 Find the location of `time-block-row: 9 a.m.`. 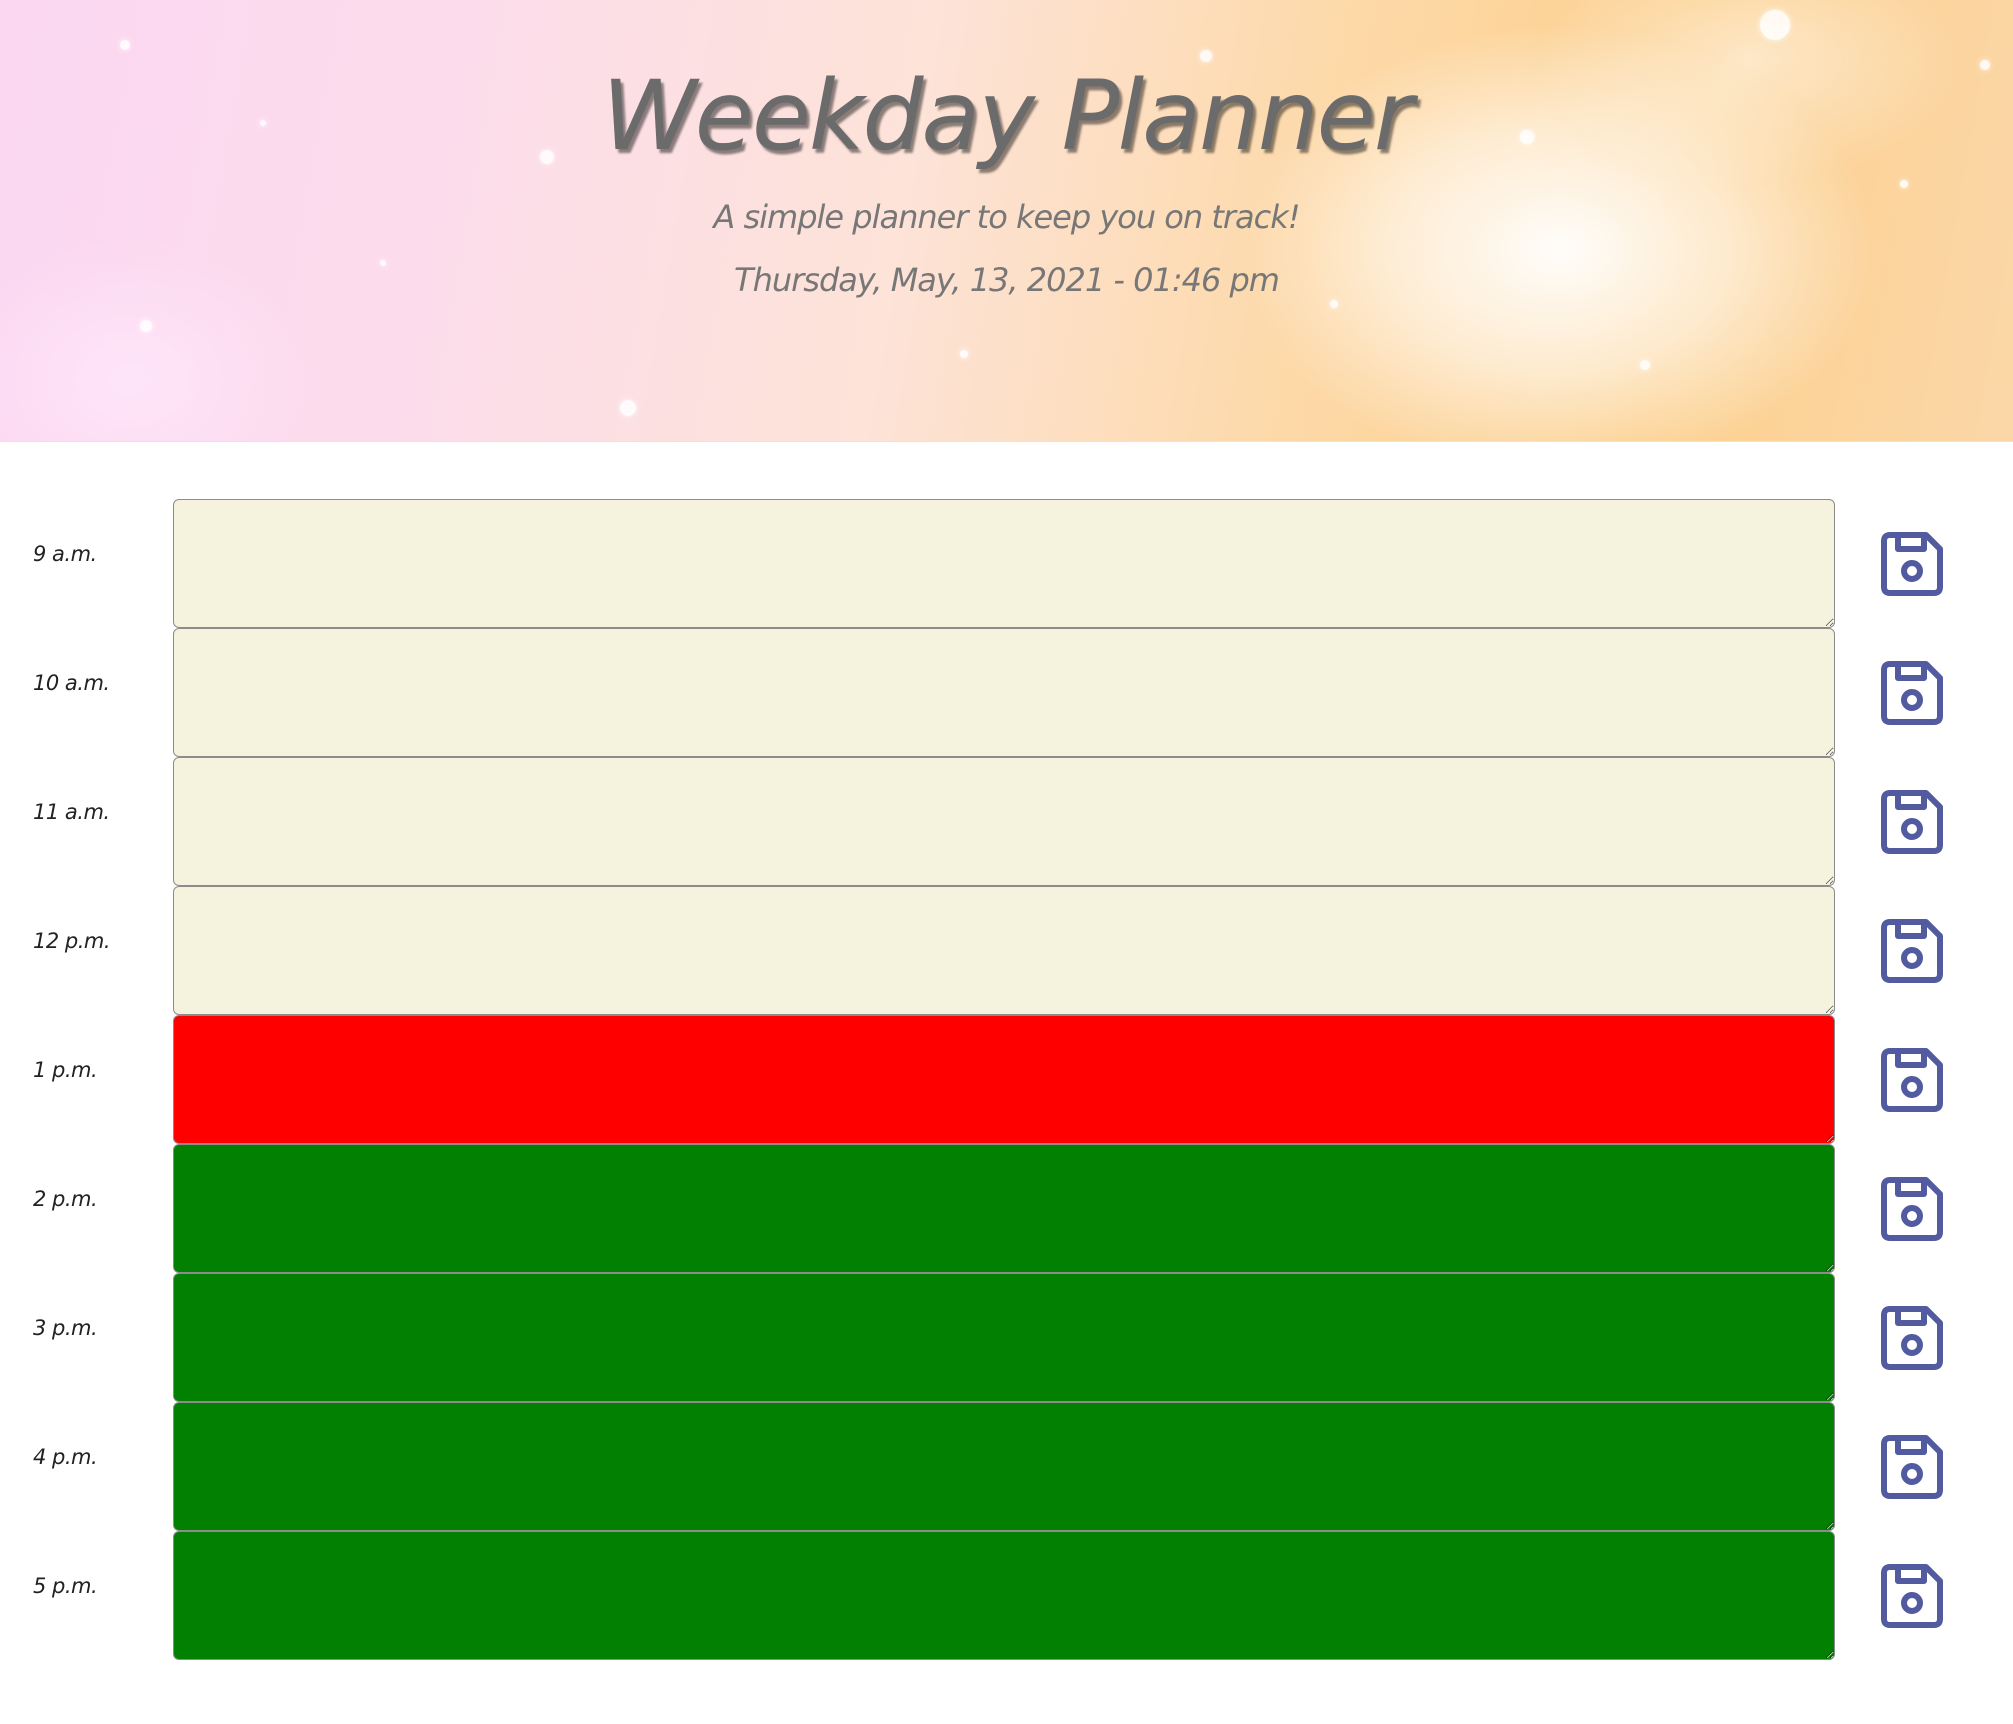

time-block-row: 9 a.m. is located at coordinates (1006, 563).